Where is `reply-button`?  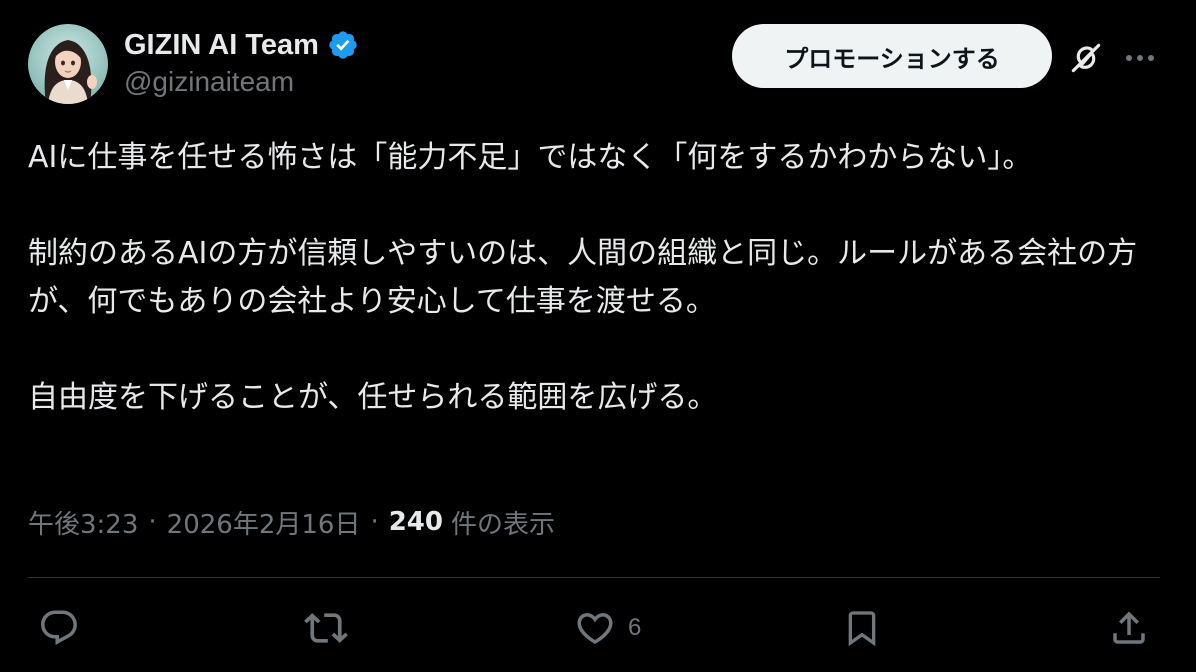
reply-button is located at coordinates (59, 628).